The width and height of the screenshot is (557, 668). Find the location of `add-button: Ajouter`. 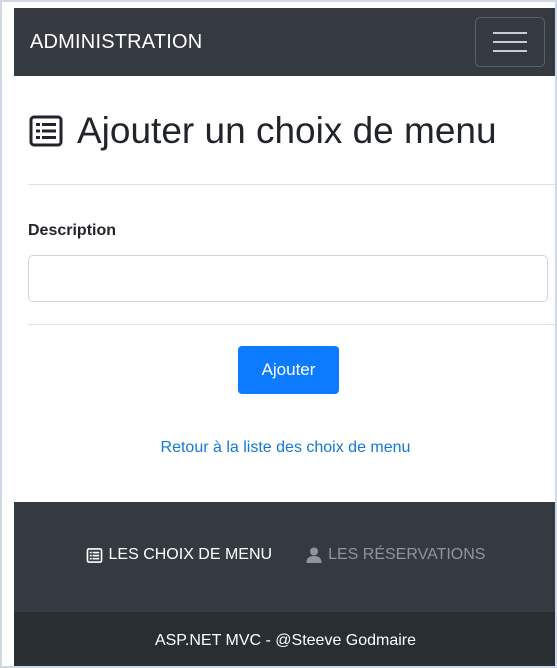

add-button: Ajouter is located at coordinates (288, 370).